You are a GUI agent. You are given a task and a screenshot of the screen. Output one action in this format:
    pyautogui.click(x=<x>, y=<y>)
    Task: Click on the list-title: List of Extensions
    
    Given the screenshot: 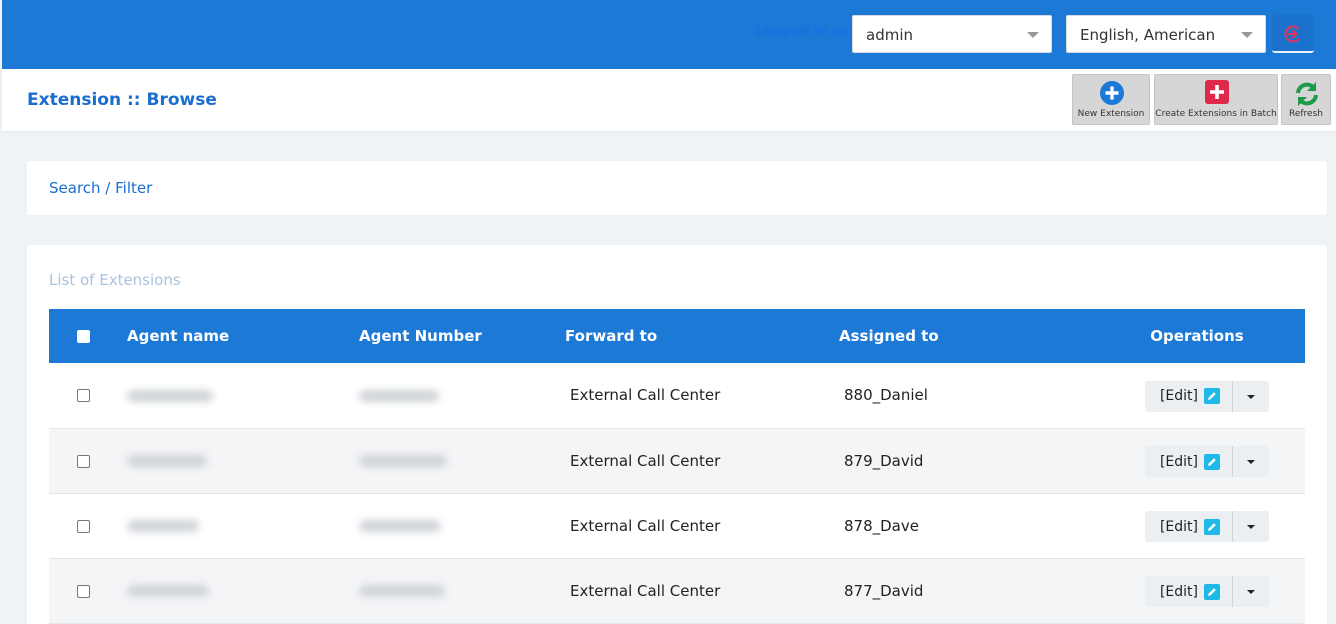 What is the action you would take?
    pyautogui.click(x=115, y=280)
    